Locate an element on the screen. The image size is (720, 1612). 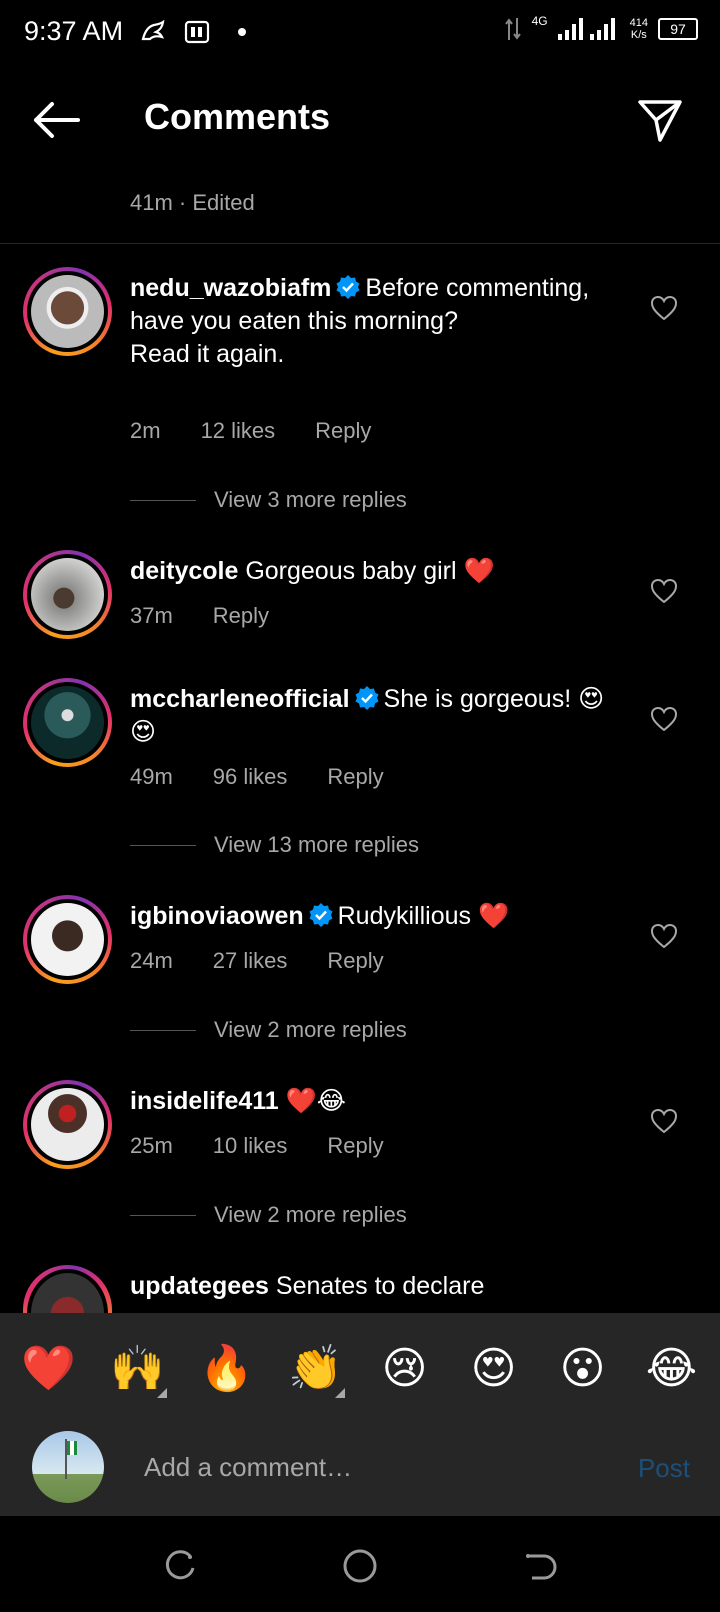
current-user-avatar is located at coordinates (68, 1467).